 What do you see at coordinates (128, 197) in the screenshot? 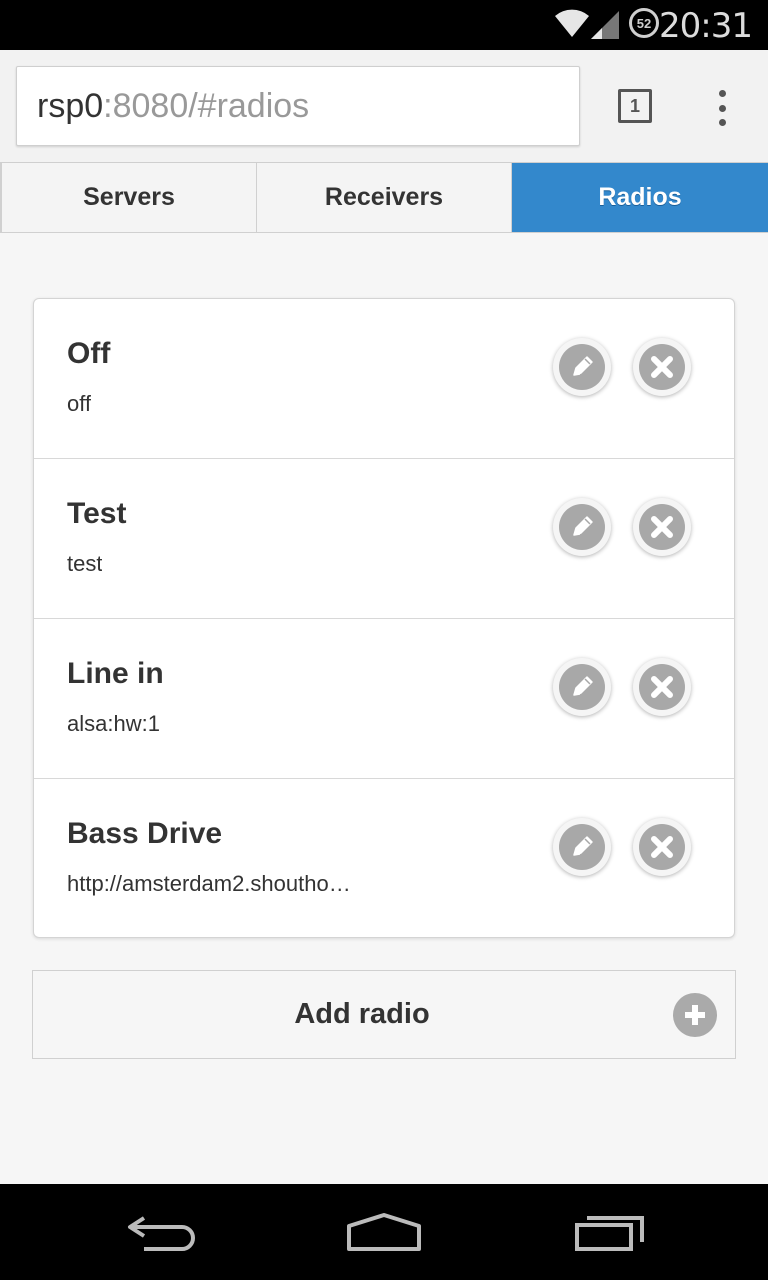
I see `tab-servers: Servers` at bounding box center [128, 197].